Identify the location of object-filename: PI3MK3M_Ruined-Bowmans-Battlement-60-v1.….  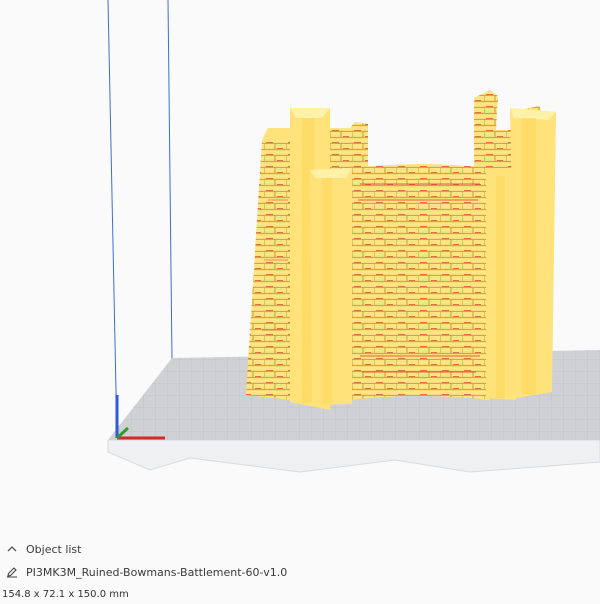
(157, 572).